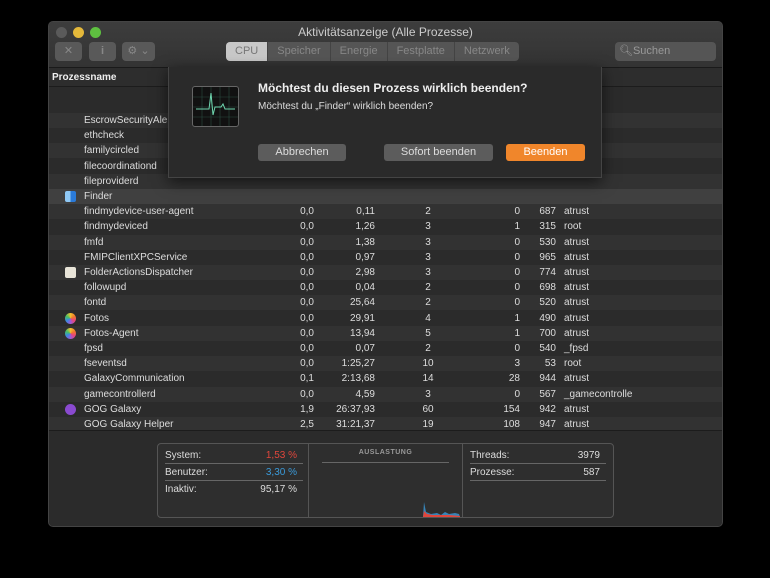 The image size is (770, 578). What do you see at coordinates (438, 152) in the screenshot?
I see `force-quit-button: Sofort beenden` at bounding box center [438, 152].